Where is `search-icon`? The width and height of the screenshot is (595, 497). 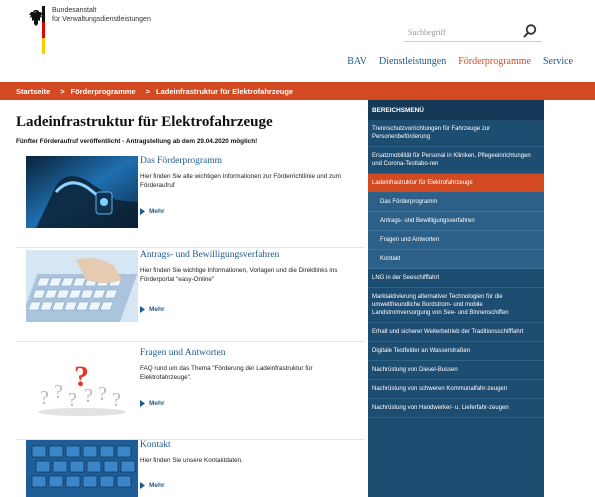
search-icon is located at coordinates (530, 31).